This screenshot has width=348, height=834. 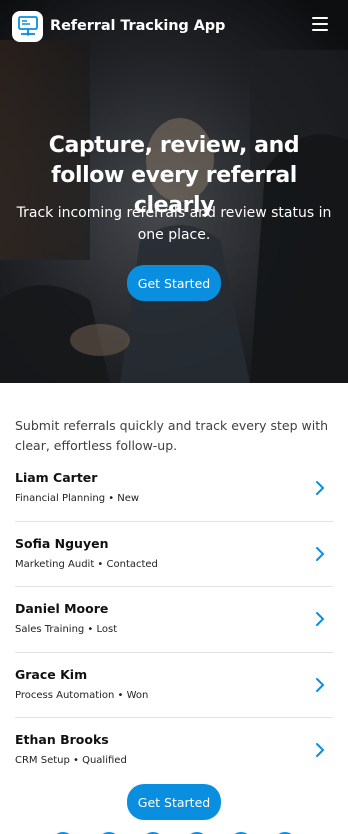 What do you see at coordinates (62, 543) in the screenshot?
I see `referral-name: Sofia Nguyen` at bounding box center [62, 543].